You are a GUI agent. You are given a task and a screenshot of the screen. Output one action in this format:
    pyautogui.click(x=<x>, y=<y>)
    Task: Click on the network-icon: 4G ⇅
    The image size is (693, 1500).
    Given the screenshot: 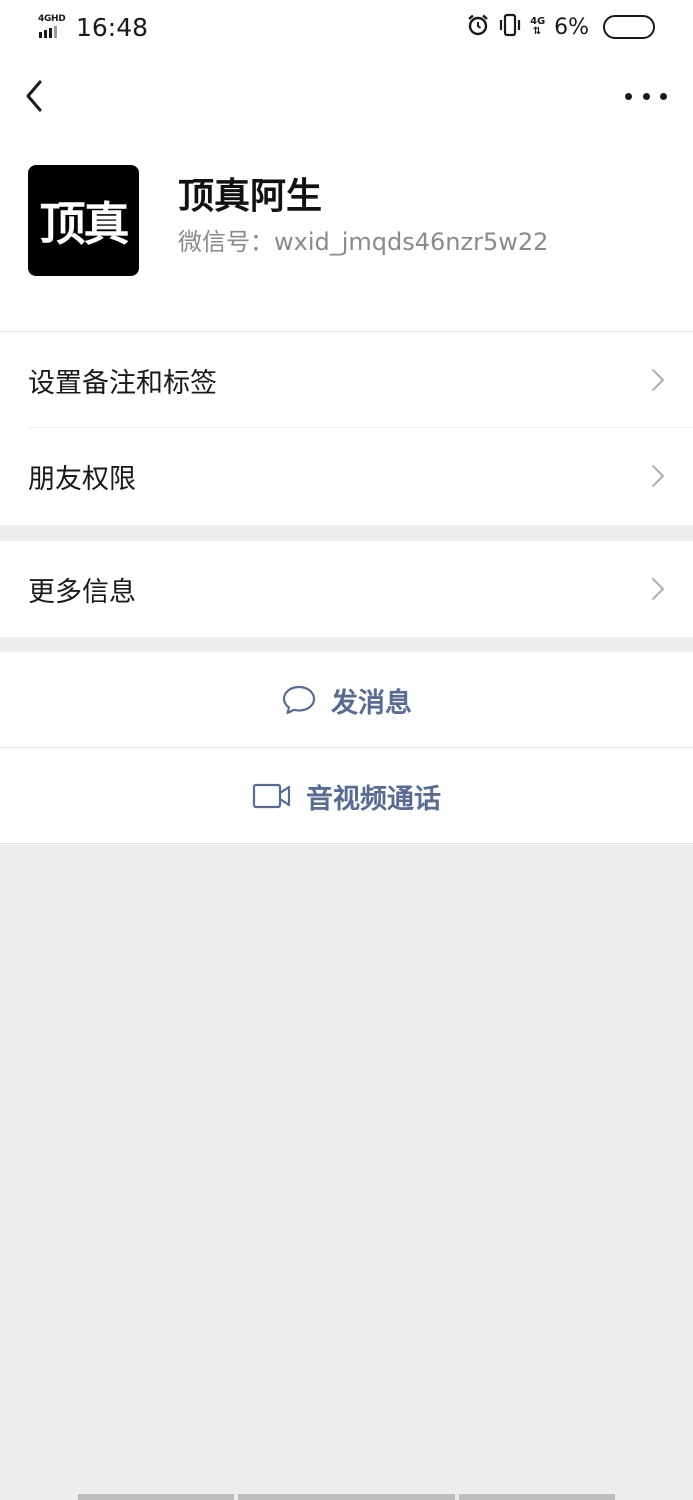 What is the action you would take?
    pyautogui.click(x=538, y=26)
    